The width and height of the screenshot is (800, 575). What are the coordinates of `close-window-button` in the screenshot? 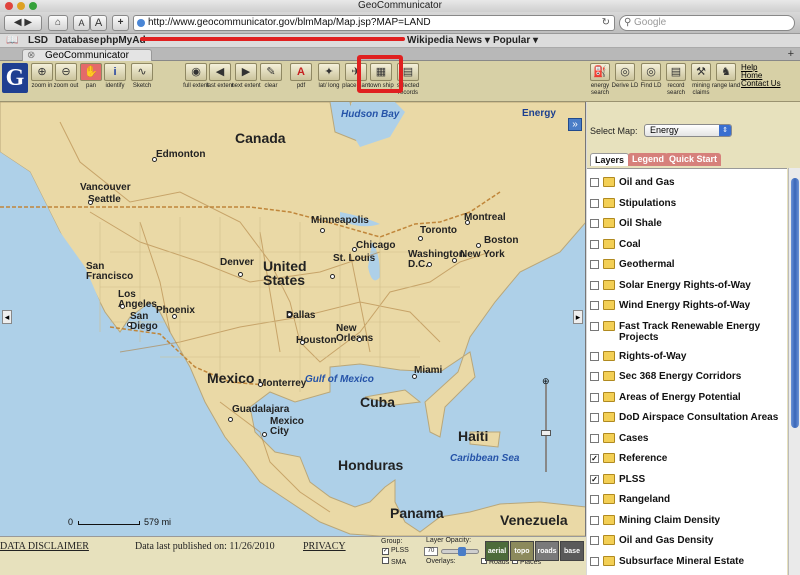 It's located at (9, 6).